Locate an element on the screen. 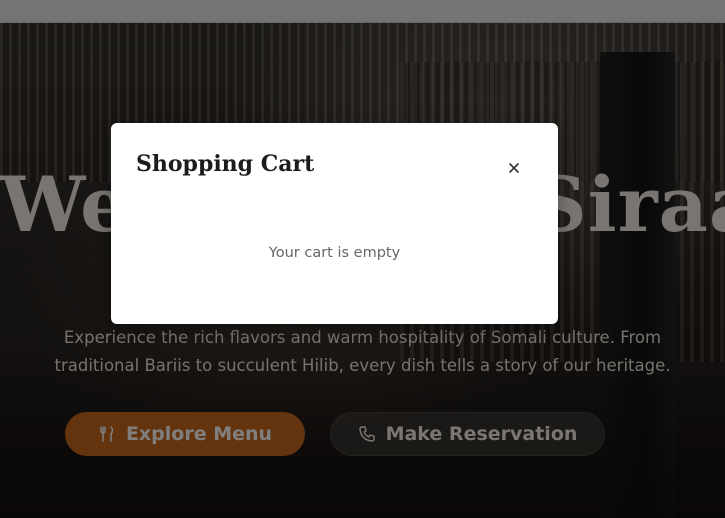 This screenshot has width=725, height=518. close-icon is located at coordinates (514, 168).